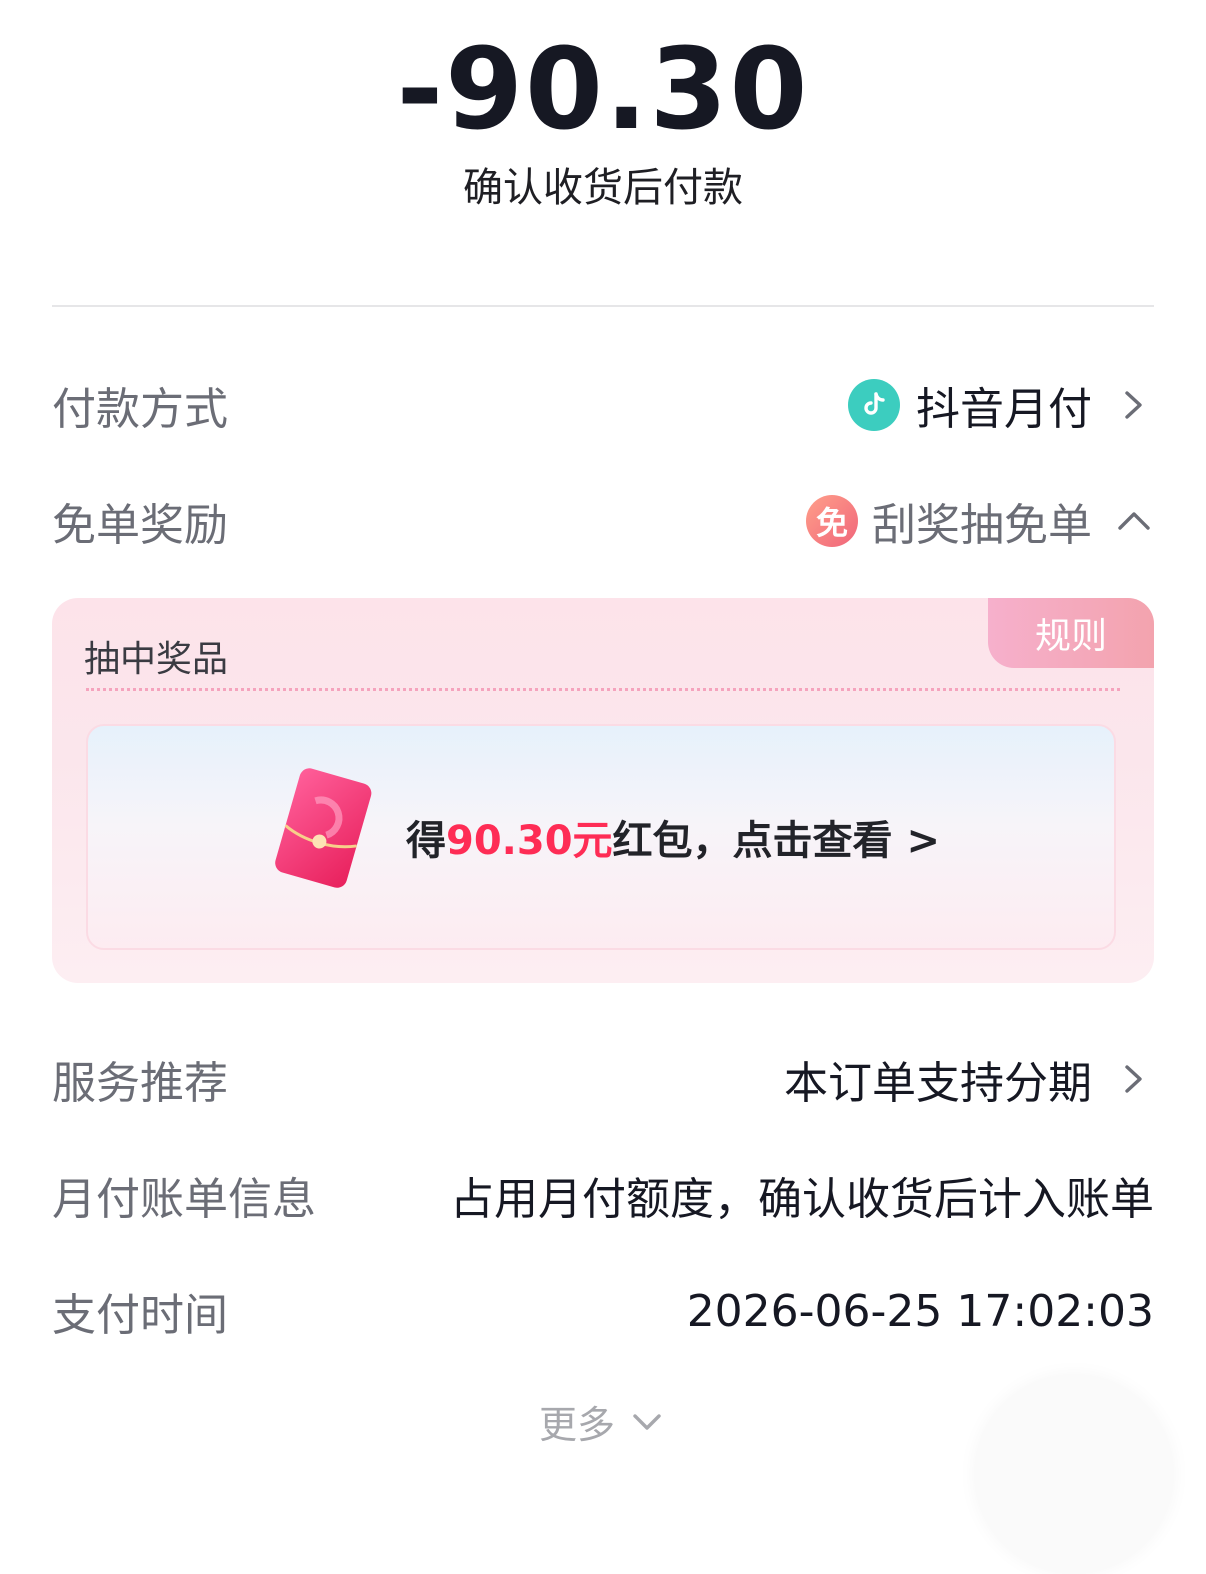 Image resolution: width=1206 pixels, height=1574 pixels. What do you see at coordinates (603, 1311) in the screenshot?
I see `pay-time-row: 支付时间 2026-06-25 17:02:03` at bounding box center [603, 1311].